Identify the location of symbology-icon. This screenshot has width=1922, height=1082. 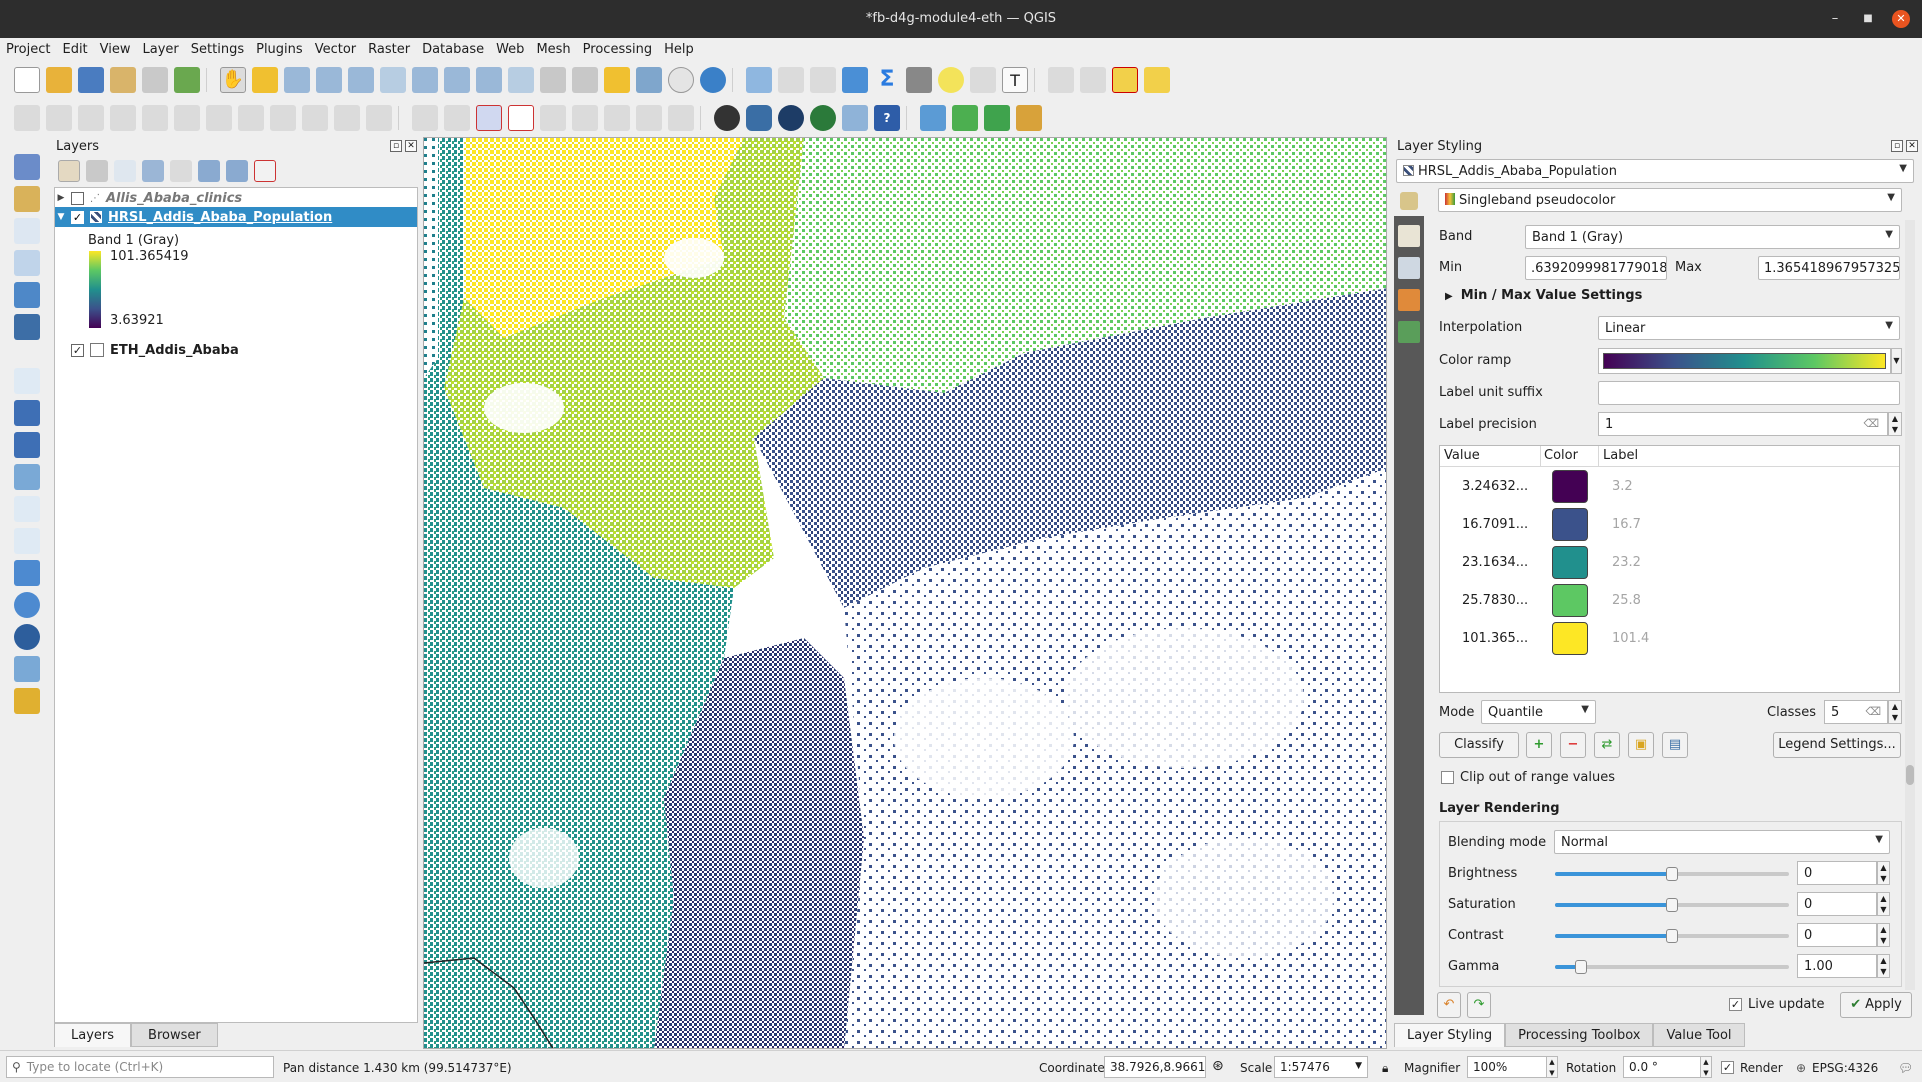
(1409, 236).